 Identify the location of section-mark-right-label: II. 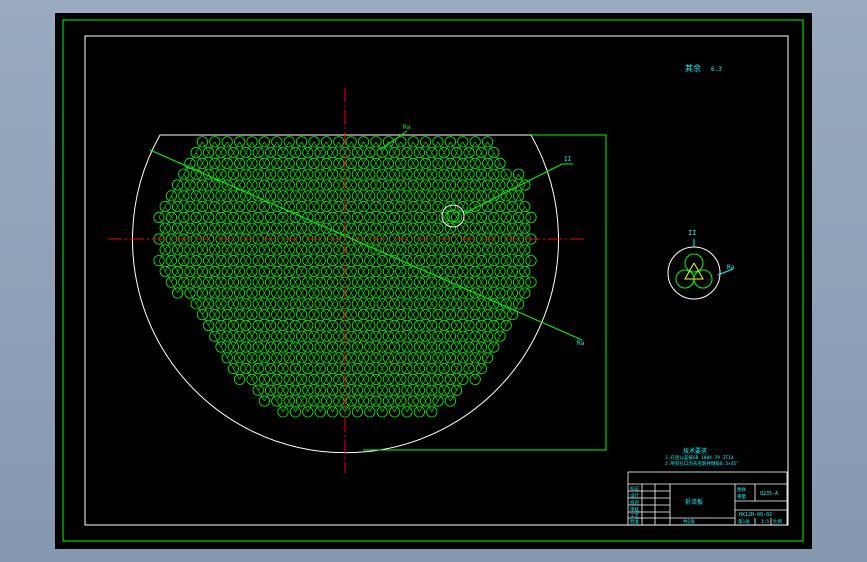
(568, 159).